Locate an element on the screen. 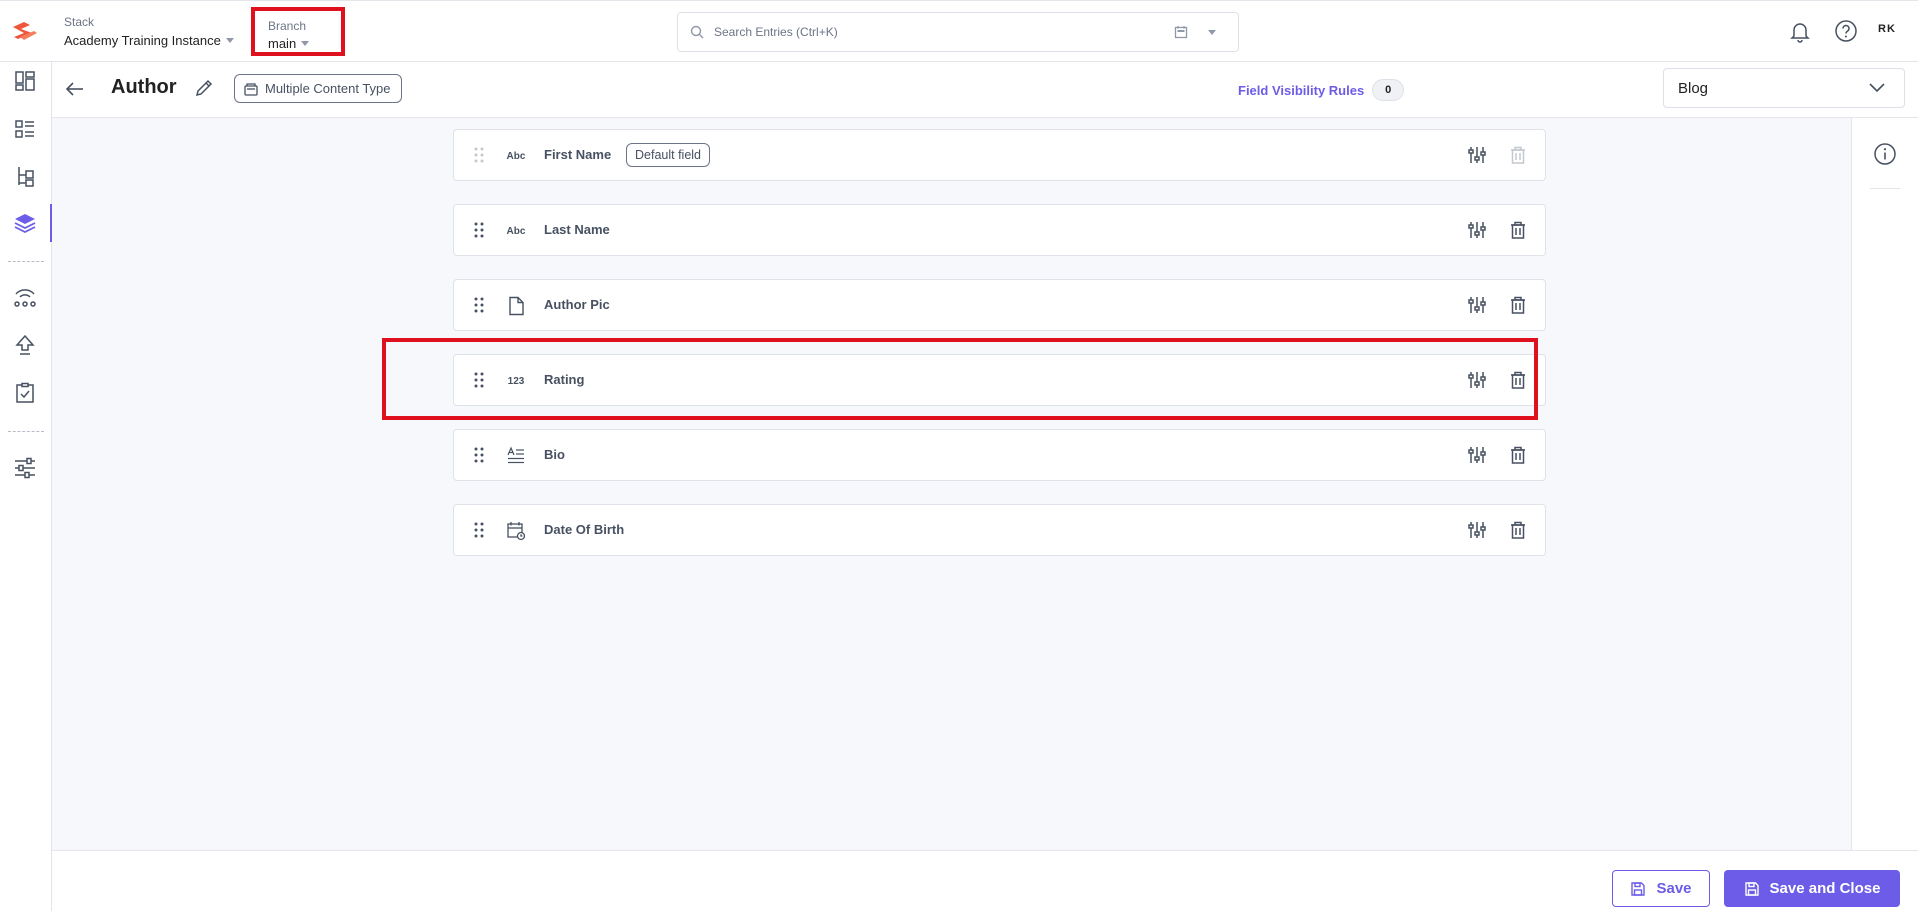 Image resolution: width=1918 pixels, height=911 pixels. footer-actions: Save Save and Close is located at coordinates (985, 880).